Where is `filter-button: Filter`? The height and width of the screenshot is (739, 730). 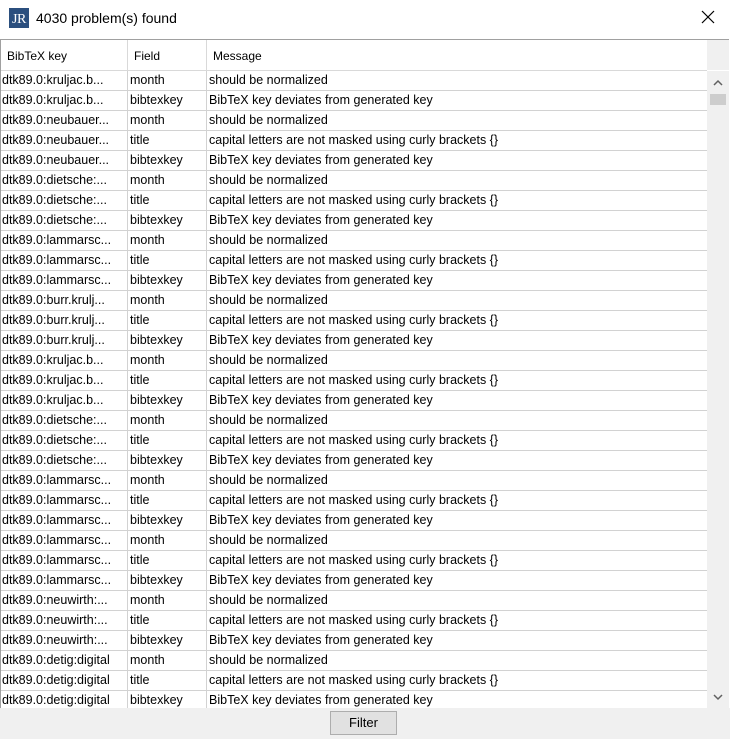
filter-button: Filter is located at coordinates (363, 723).